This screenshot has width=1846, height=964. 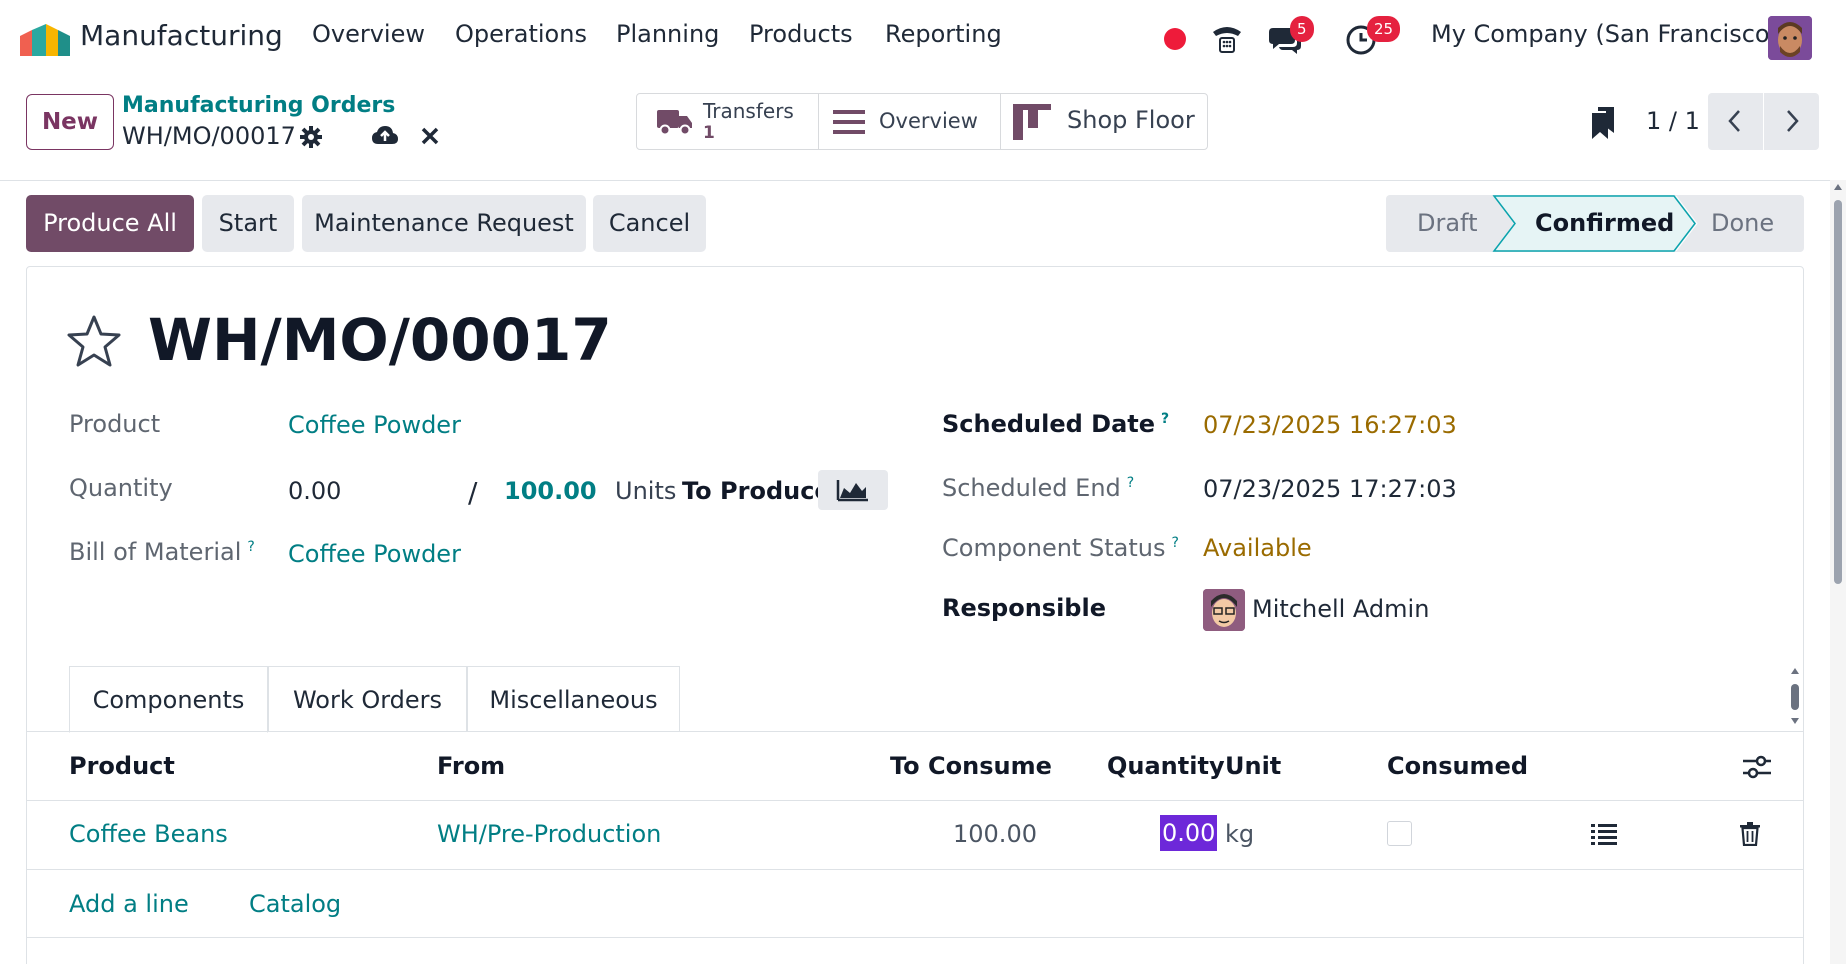 What do you see at coordinates (971, 766) in the screenshot?
I see `col-to-consume: To Consume` at bounding box center [971, 766].